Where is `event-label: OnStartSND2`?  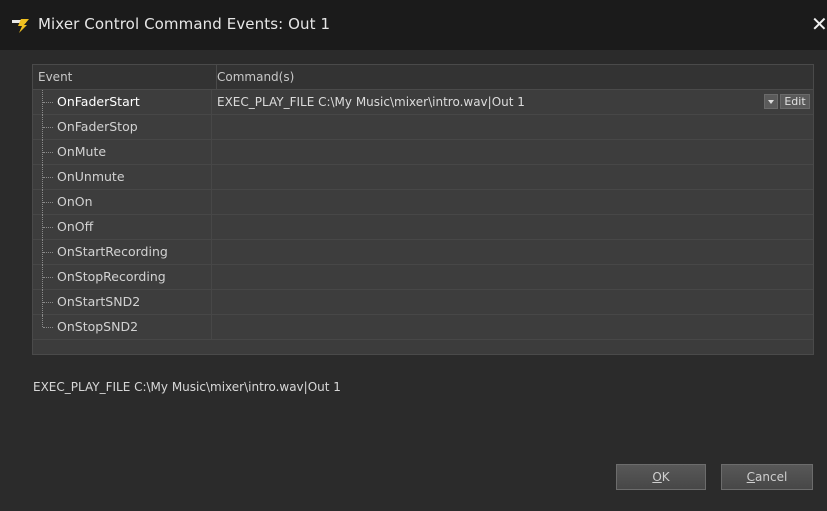 event-label: OnStartSND2 is located at coordinates (99, 301).